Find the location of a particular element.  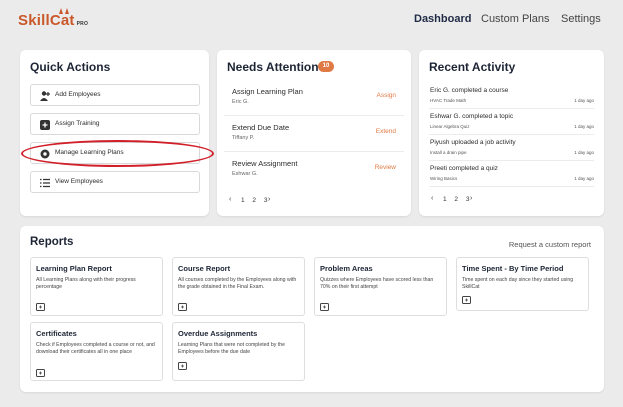

activity-detail: HVAC Trade Math is located at coordinates (448, 100).